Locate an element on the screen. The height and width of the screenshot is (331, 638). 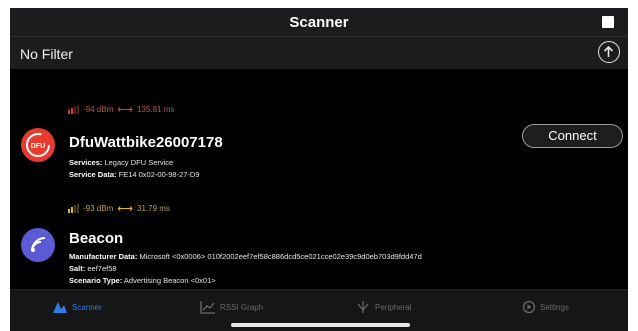
tab-rssi-graph: RSSI Graph is located at coordinates (231, 307).